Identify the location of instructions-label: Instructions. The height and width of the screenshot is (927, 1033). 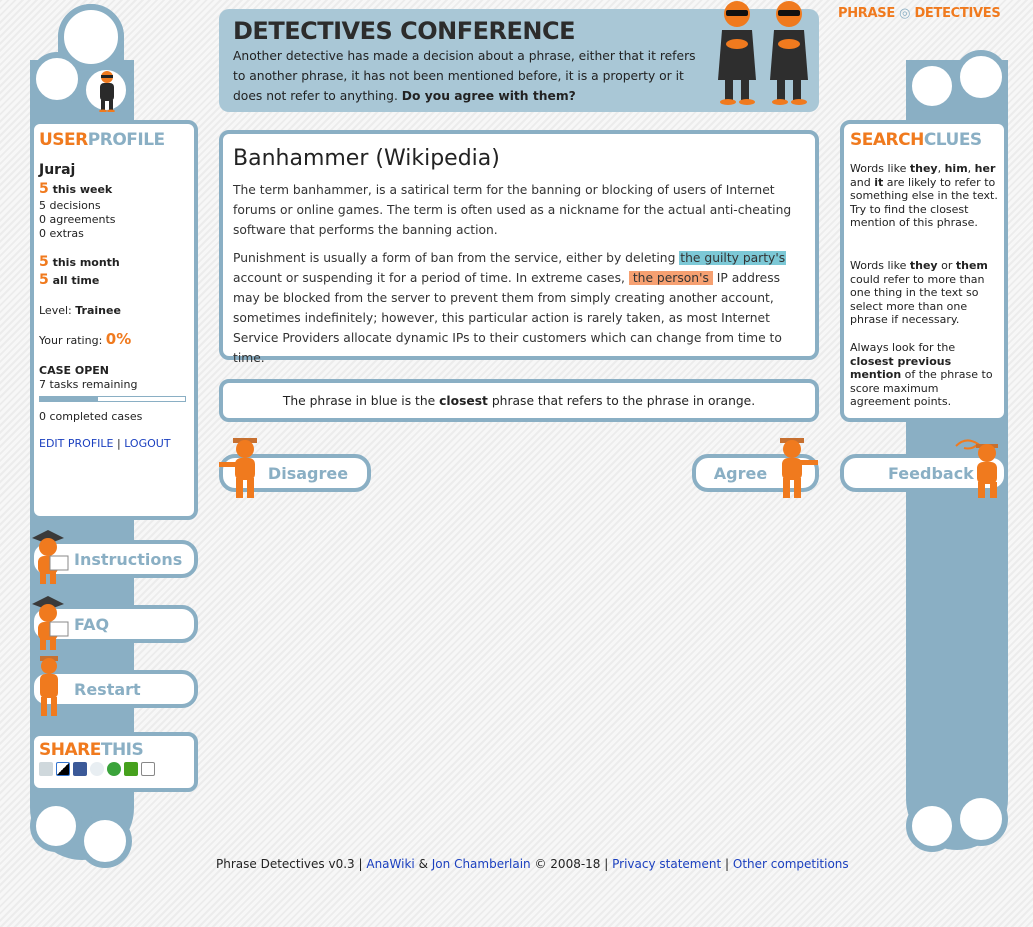
(128, 559).